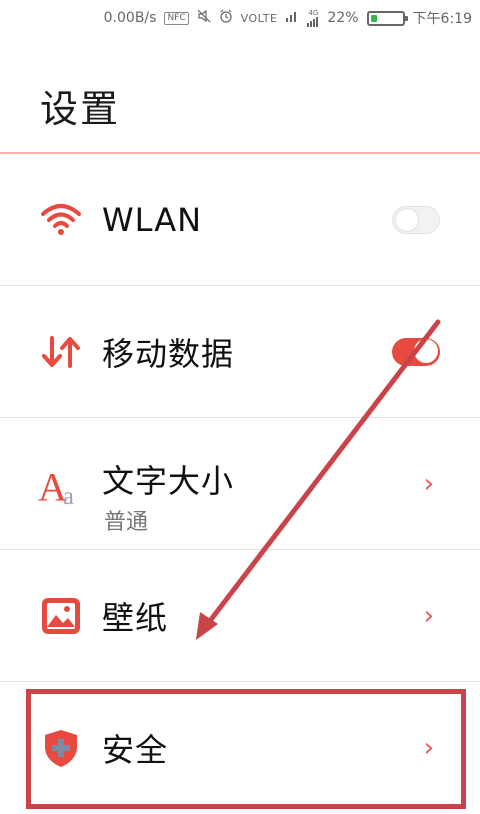  I want to click on wifi-icon, so click(61, 220).